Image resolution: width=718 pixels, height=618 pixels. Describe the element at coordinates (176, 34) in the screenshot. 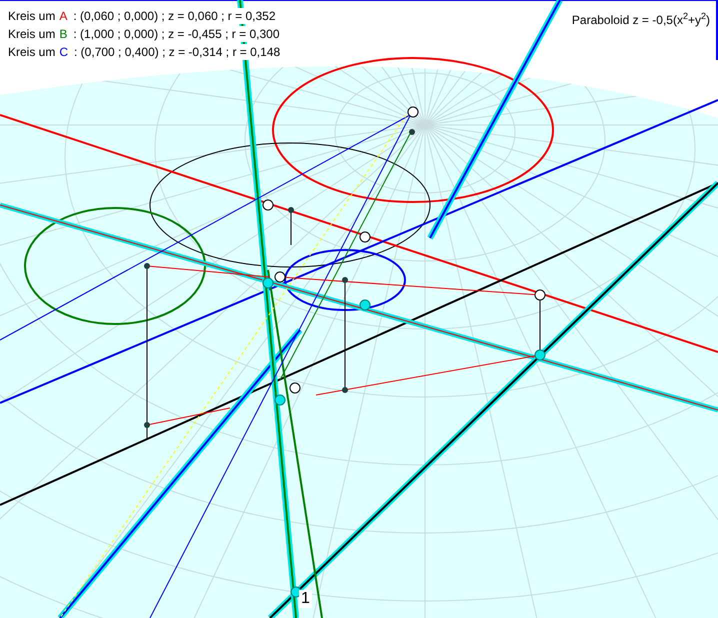

I see `circle-data-text: : (1,000 ; 0,000) ; z = -0,455 ; r = 0,300` at that location.